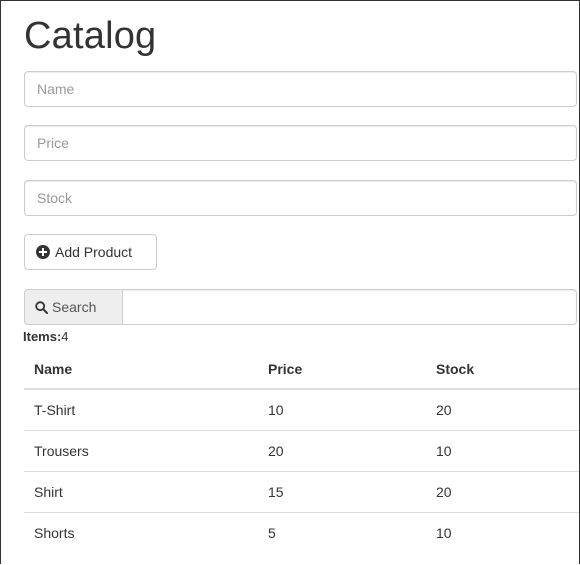  I want to click on cell-name: Trousers, so click(141, 451).